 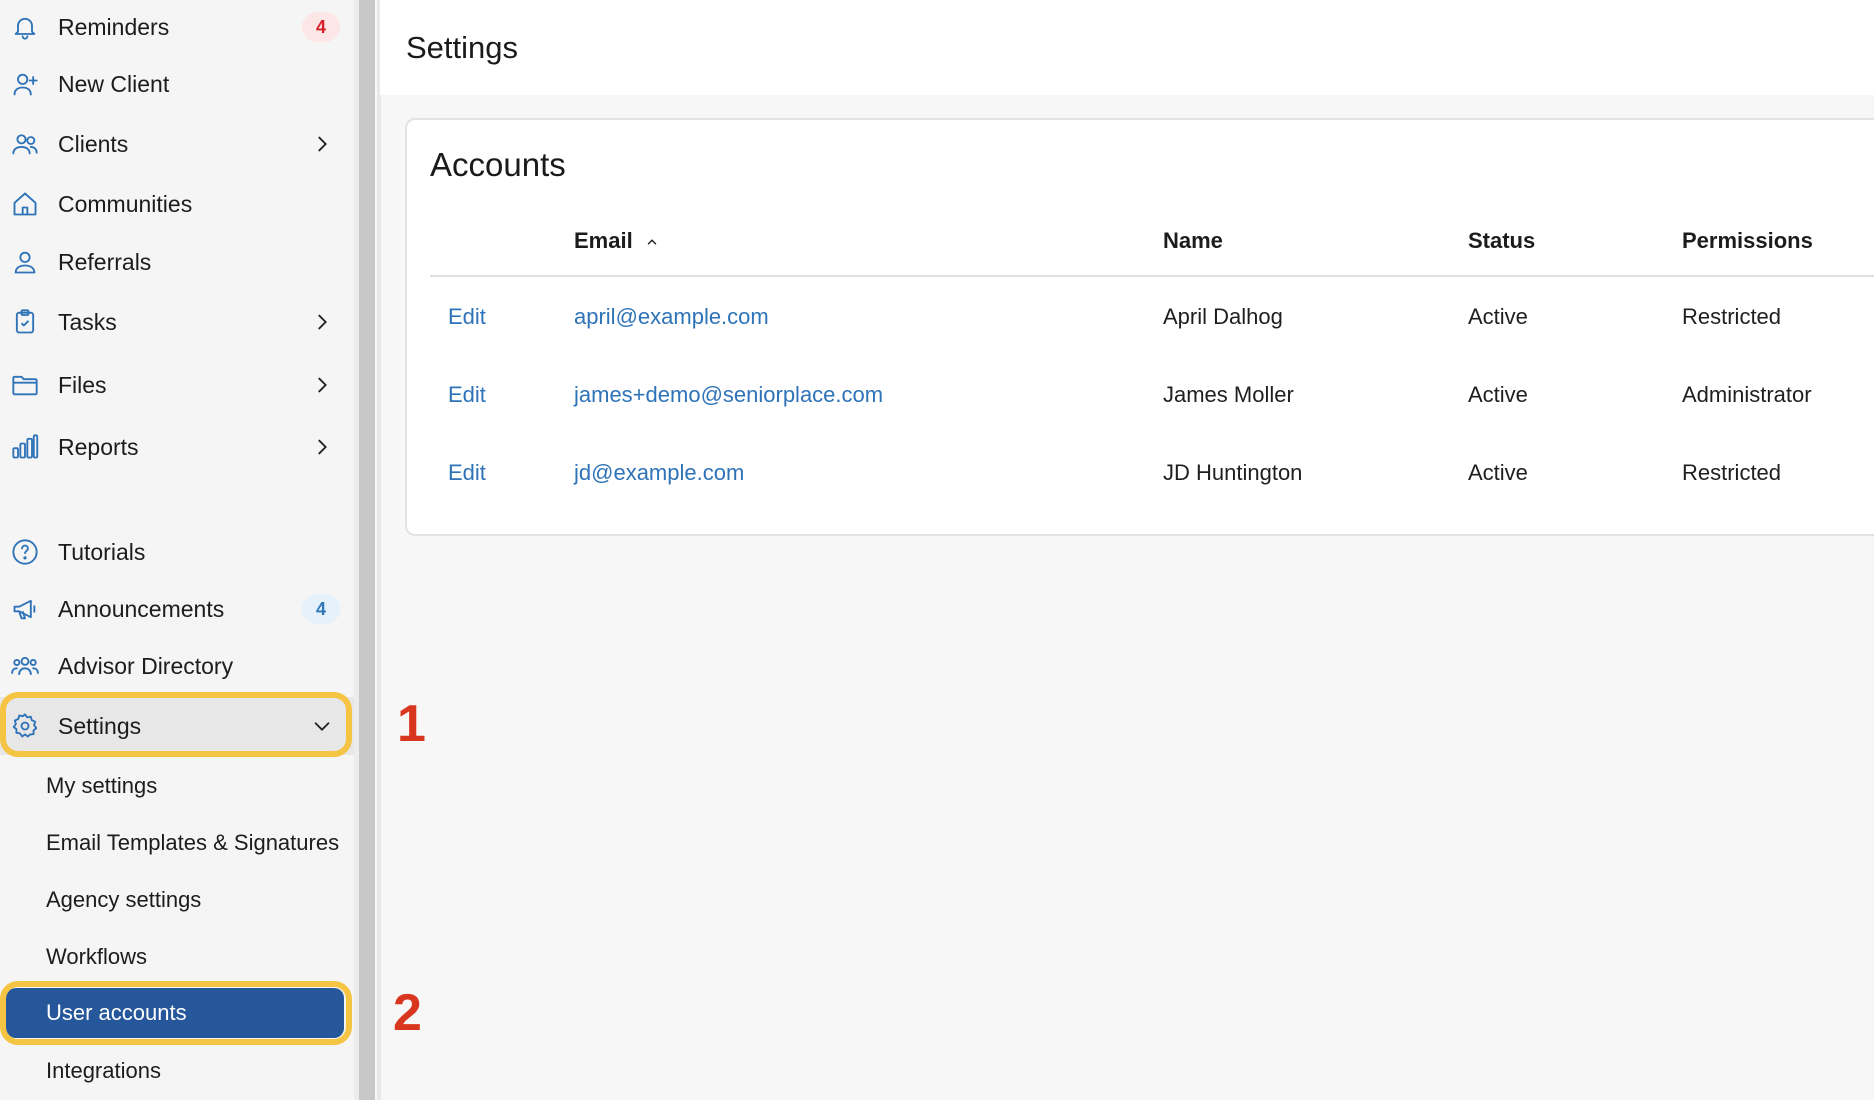 I want to click on sidebar-subitem-label: Workflows, so click(x=97, y=956).